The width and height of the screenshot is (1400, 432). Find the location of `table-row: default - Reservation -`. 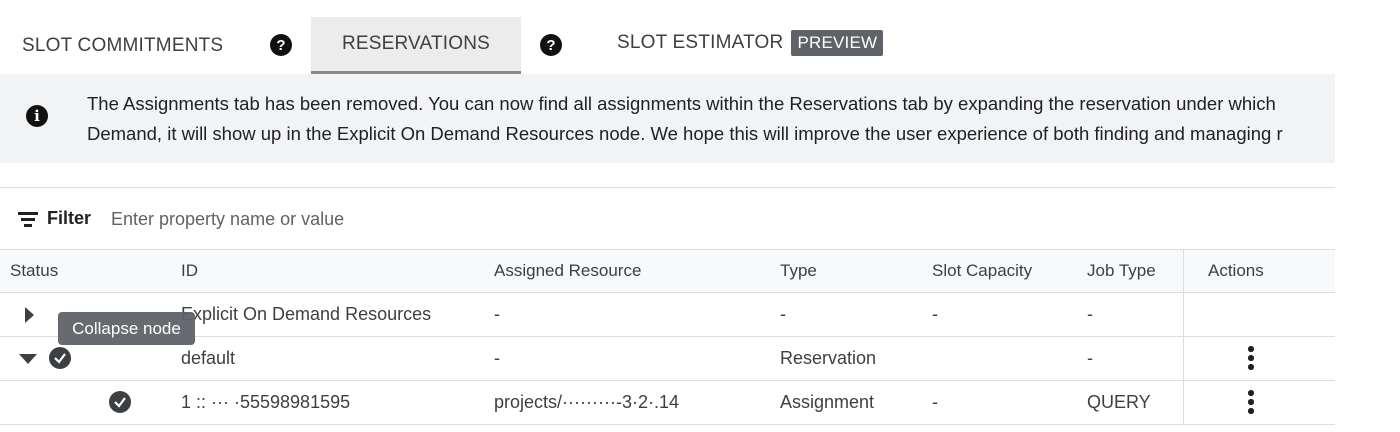

table-row: default - Reservation - is located at coordinates (667, 359).